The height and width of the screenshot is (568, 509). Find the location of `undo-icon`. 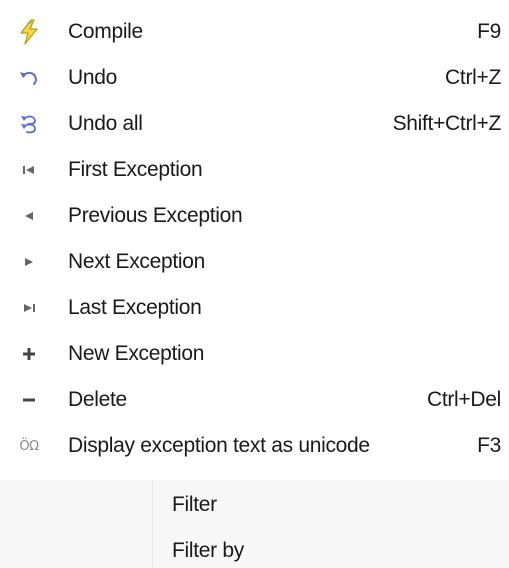

undo-icon is located at coordinates (29, 78).